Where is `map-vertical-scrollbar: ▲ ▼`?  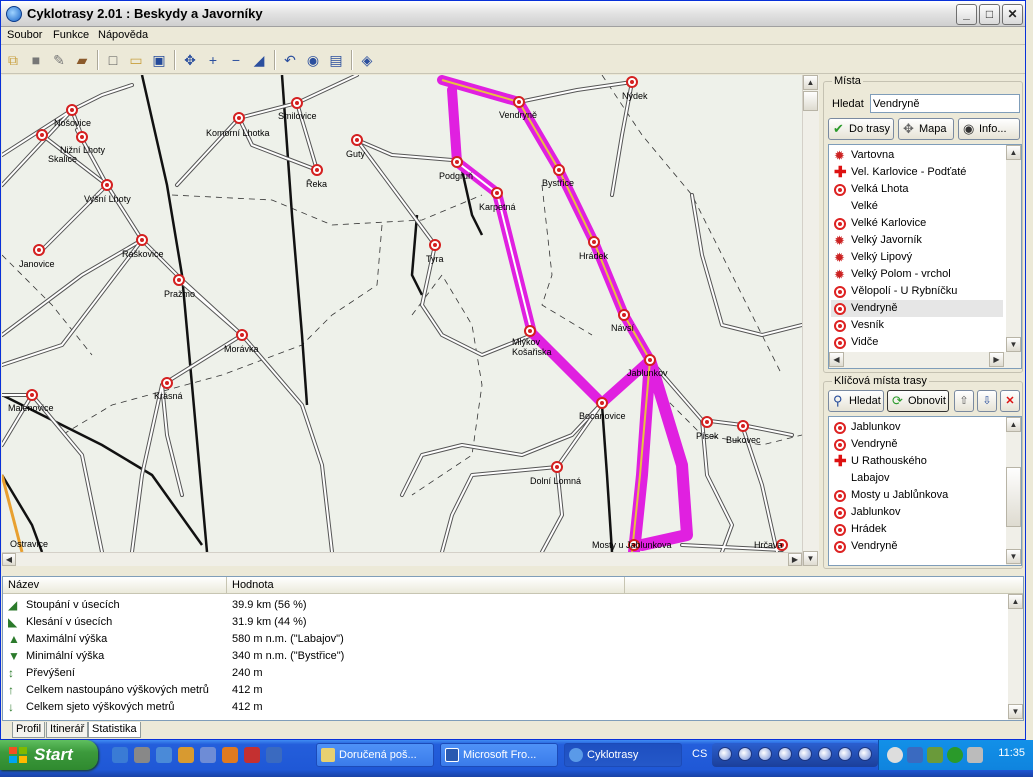 map-vertical-scrollbar: ▲ ▼ is located at coordinates (810, 320).